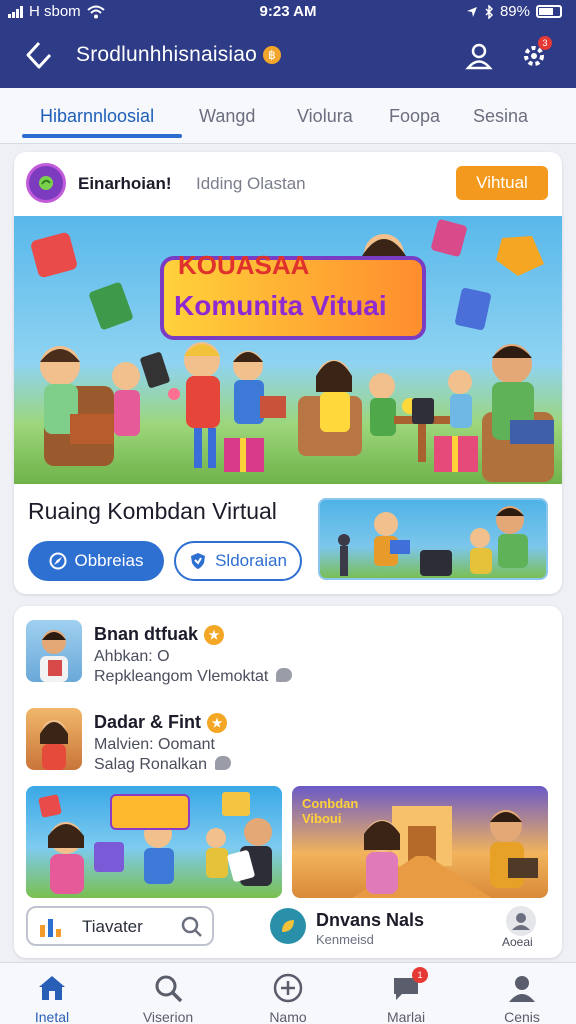  I want to click on profile-avatar, so click(288, 926).